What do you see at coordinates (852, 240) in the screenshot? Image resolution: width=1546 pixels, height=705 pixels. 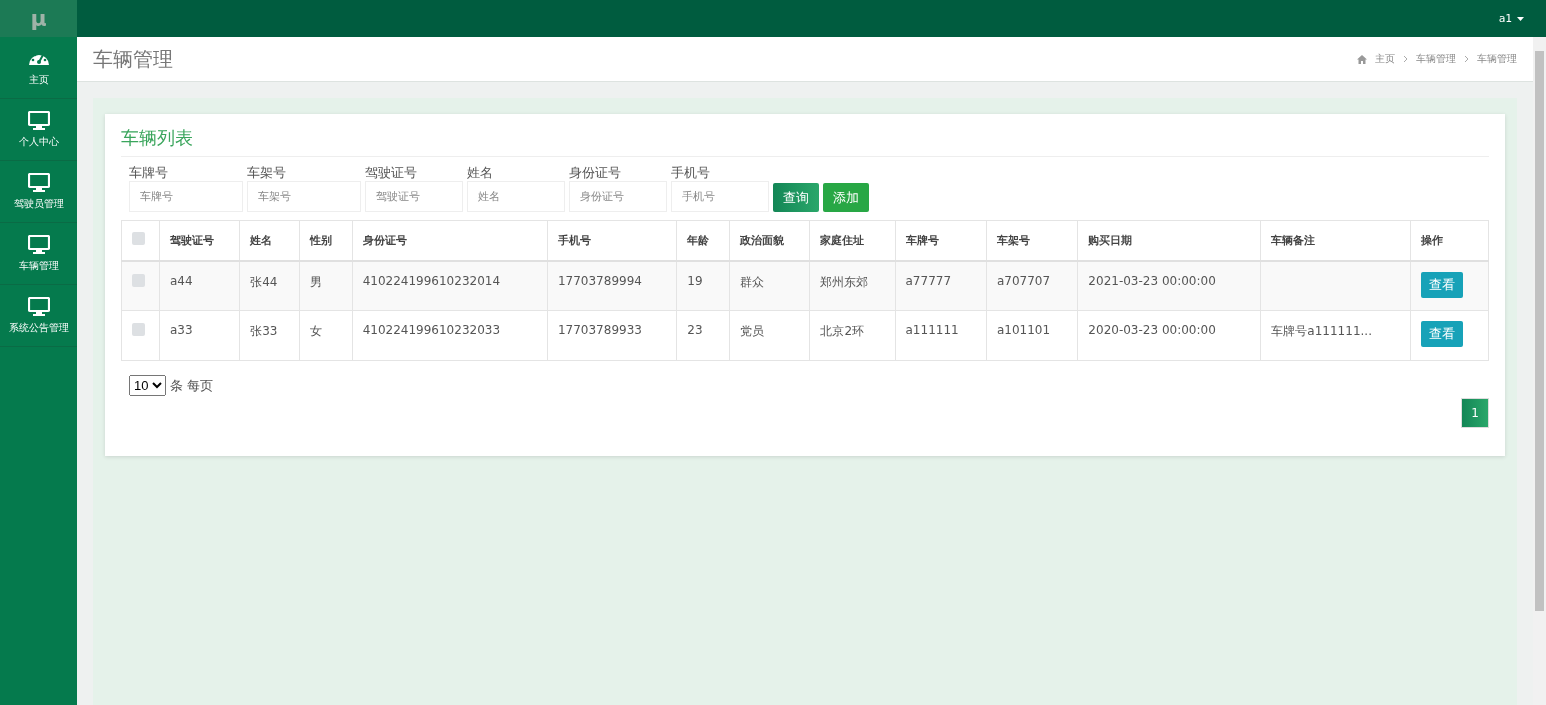 I see `column-header: 家庭住址` at bounding box center [852, 240].